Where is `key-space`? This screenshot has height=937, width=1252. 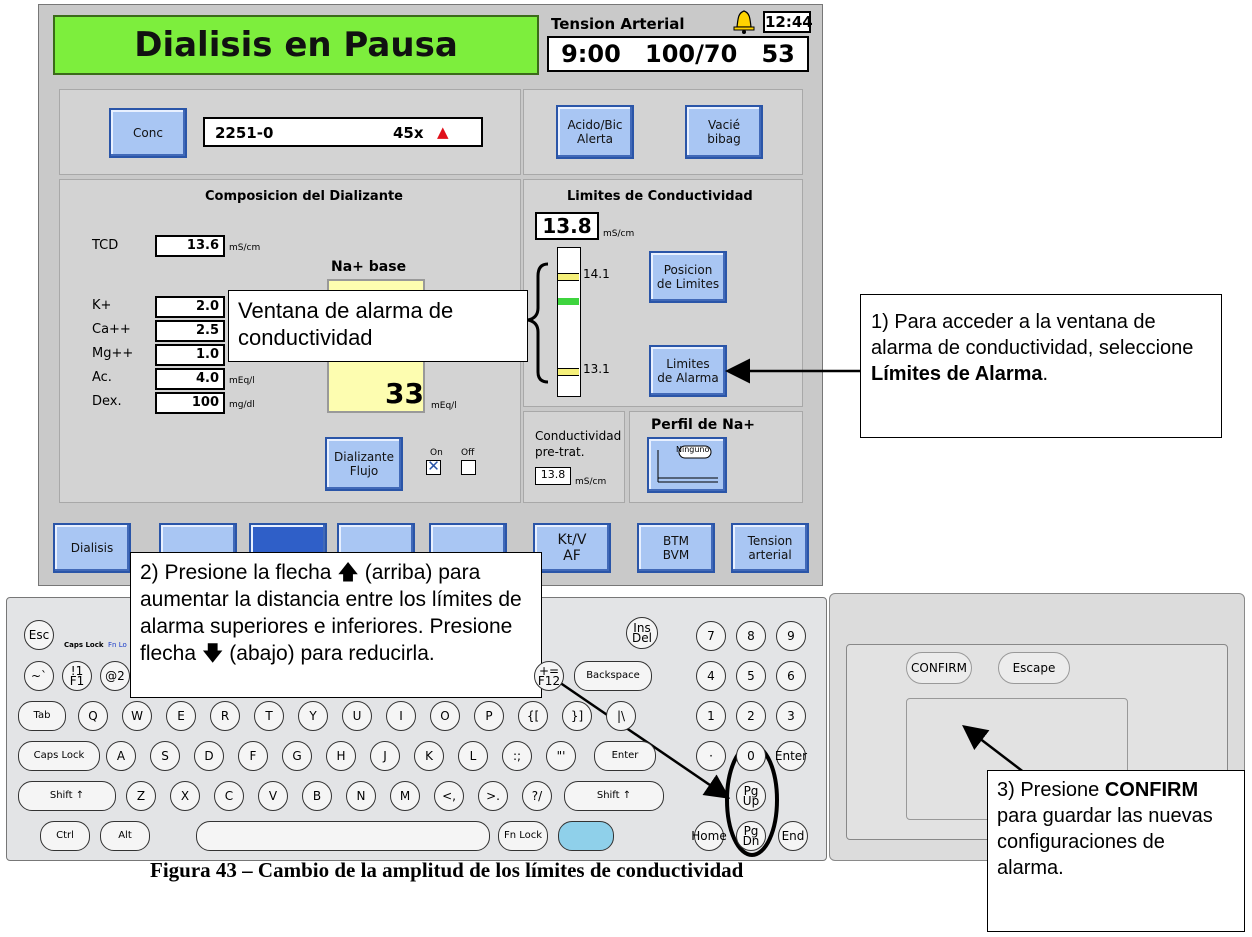
key-space is located at coordinates (343, 836).